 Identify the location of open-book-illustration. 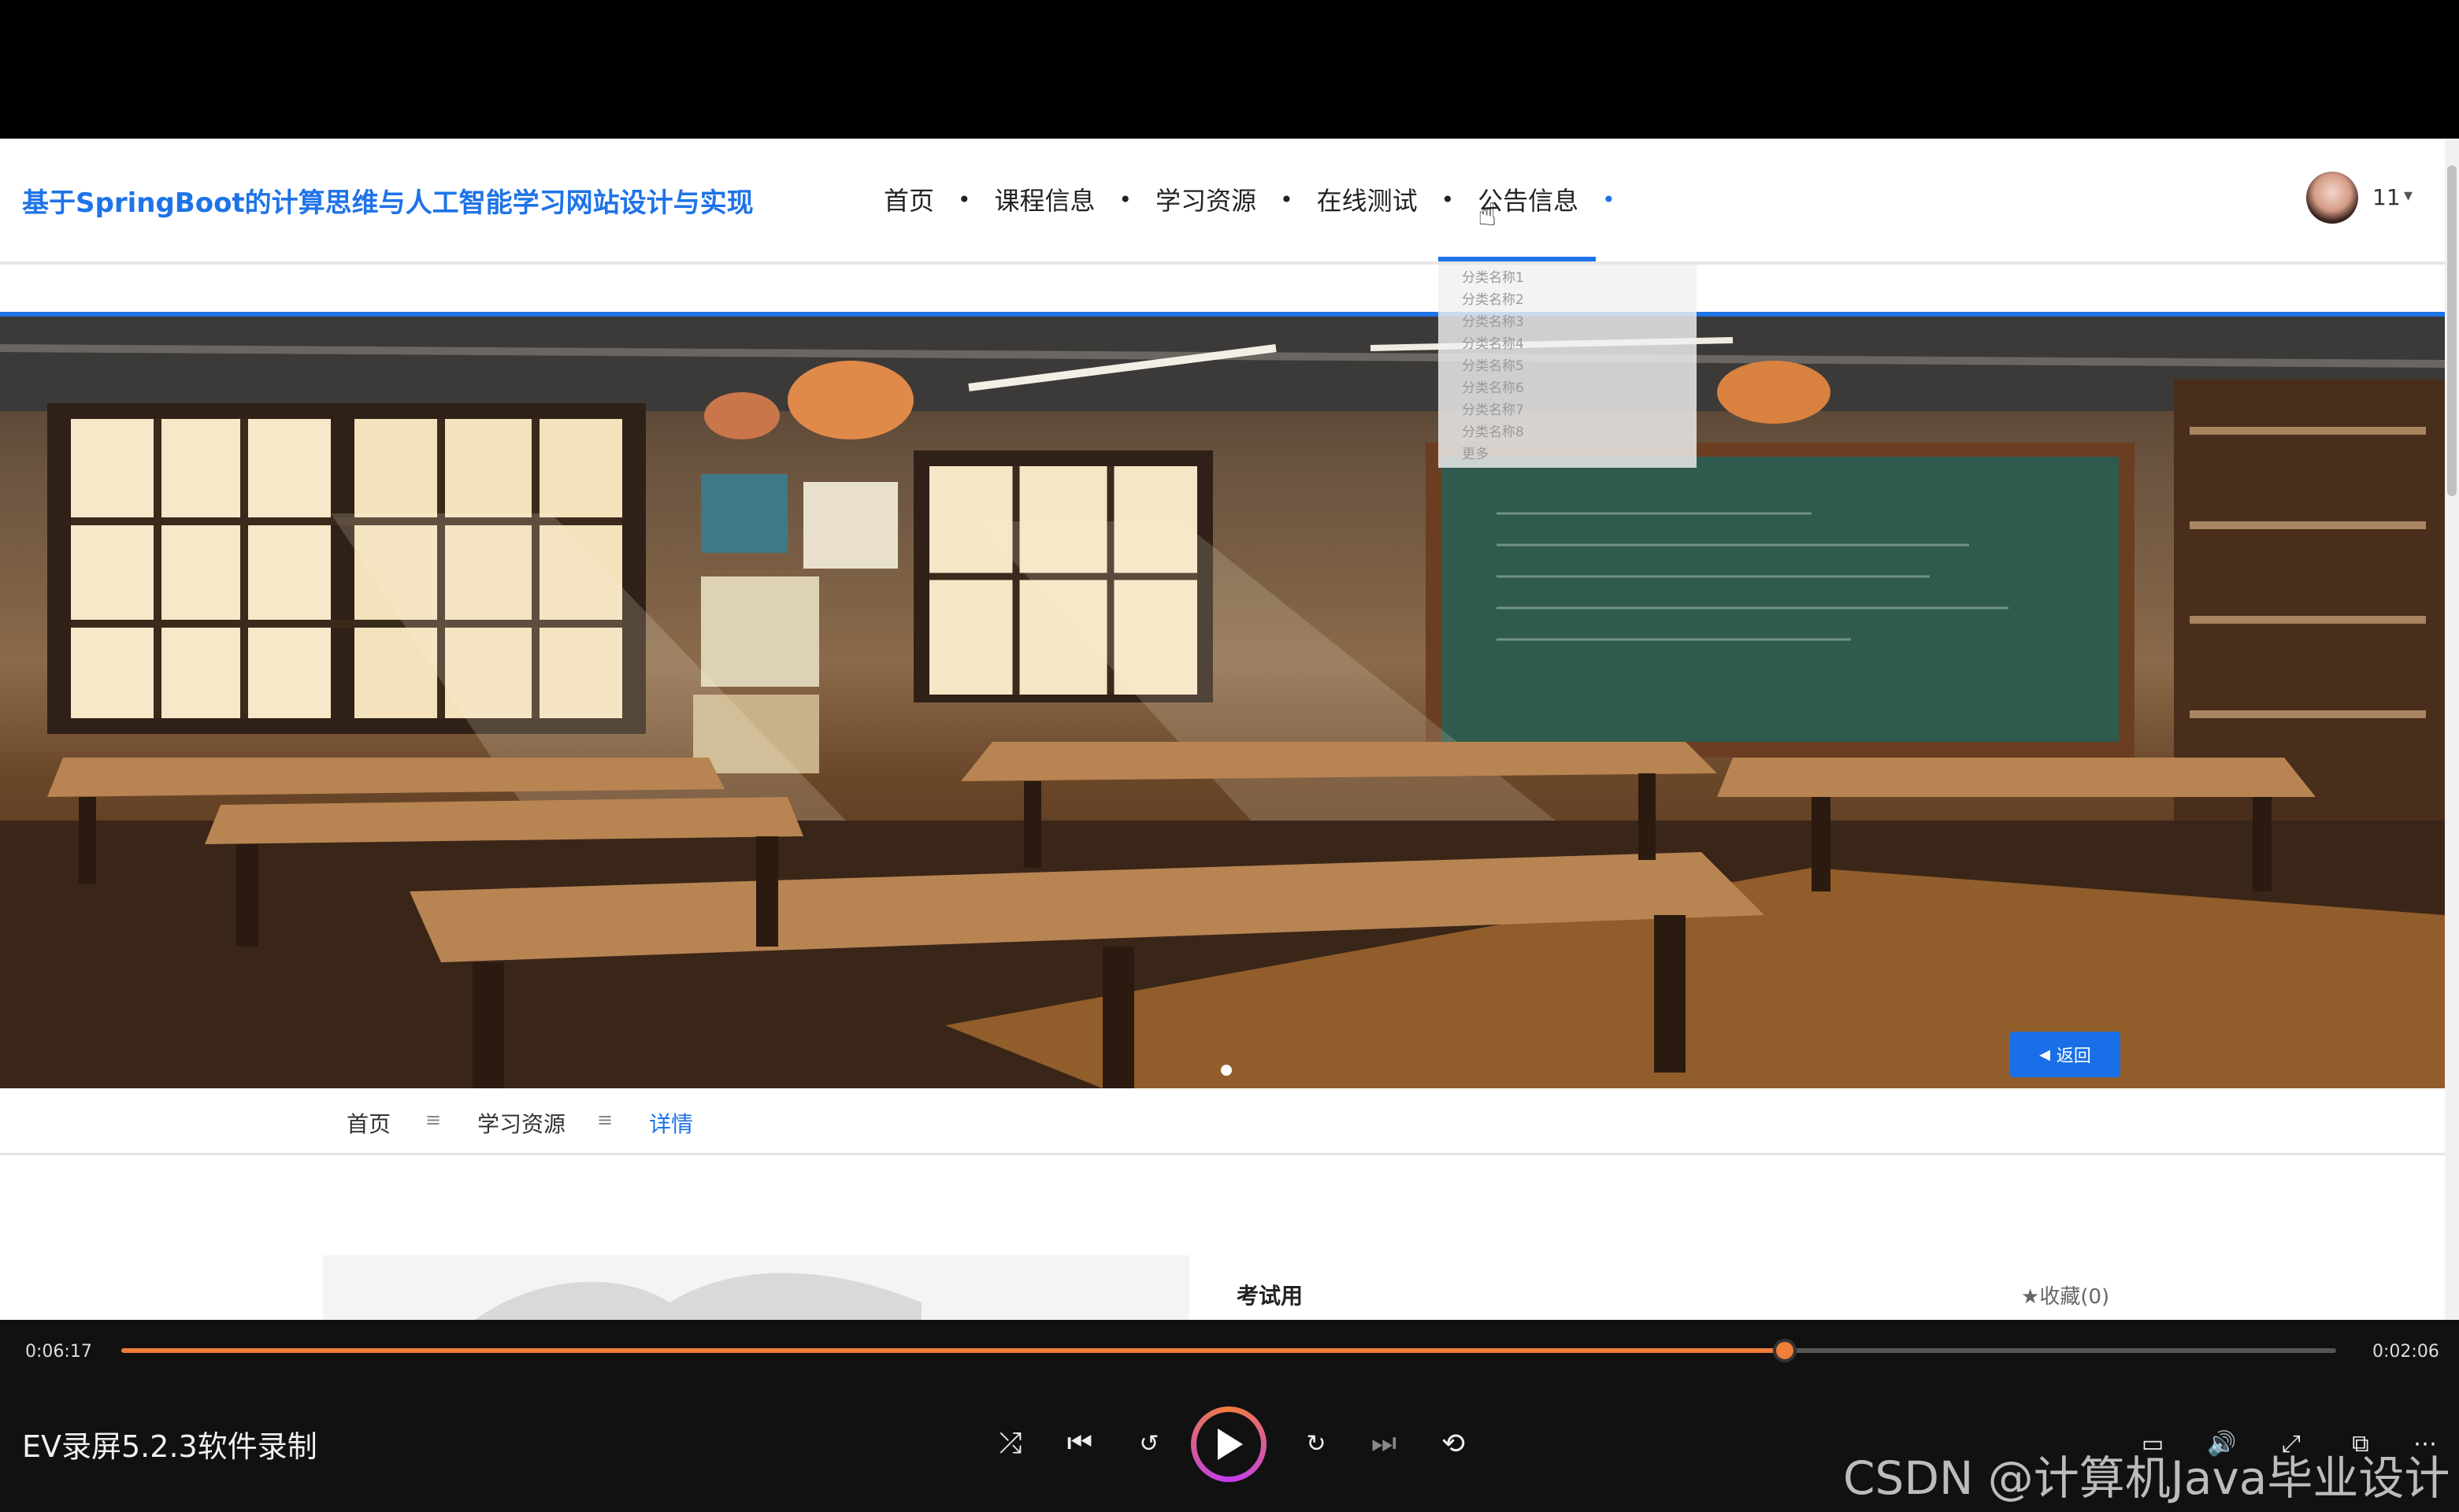
(698, 1296).